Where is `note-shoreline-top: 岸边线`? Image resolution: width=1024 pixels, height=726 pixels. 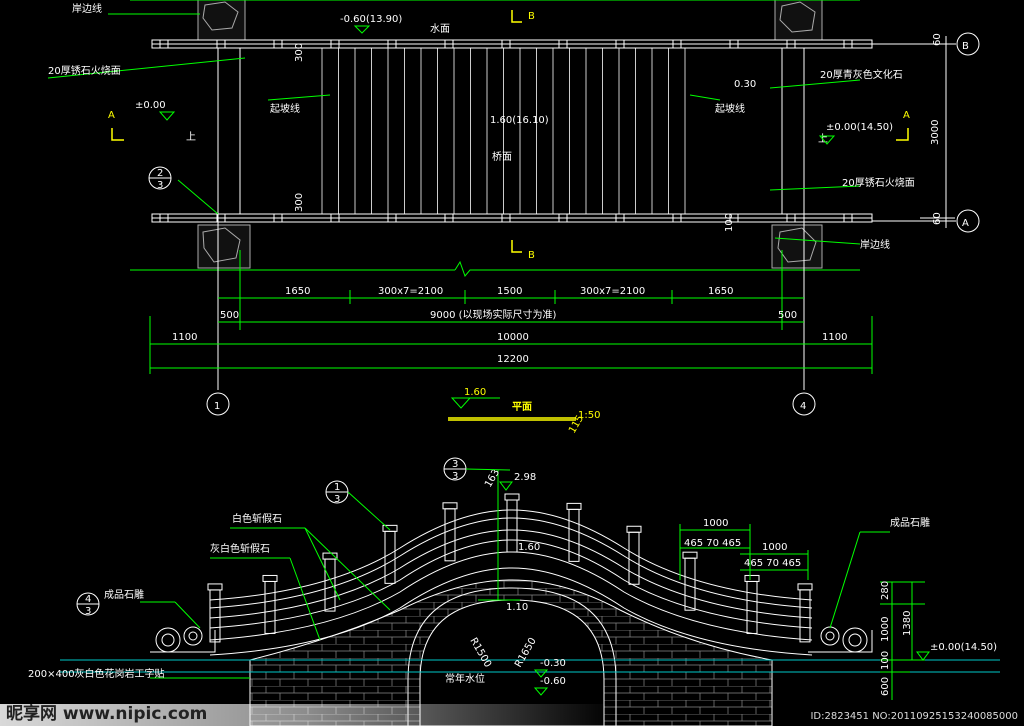
note-shoreline-top: 岸边线 is located at coordinates (87, 8).